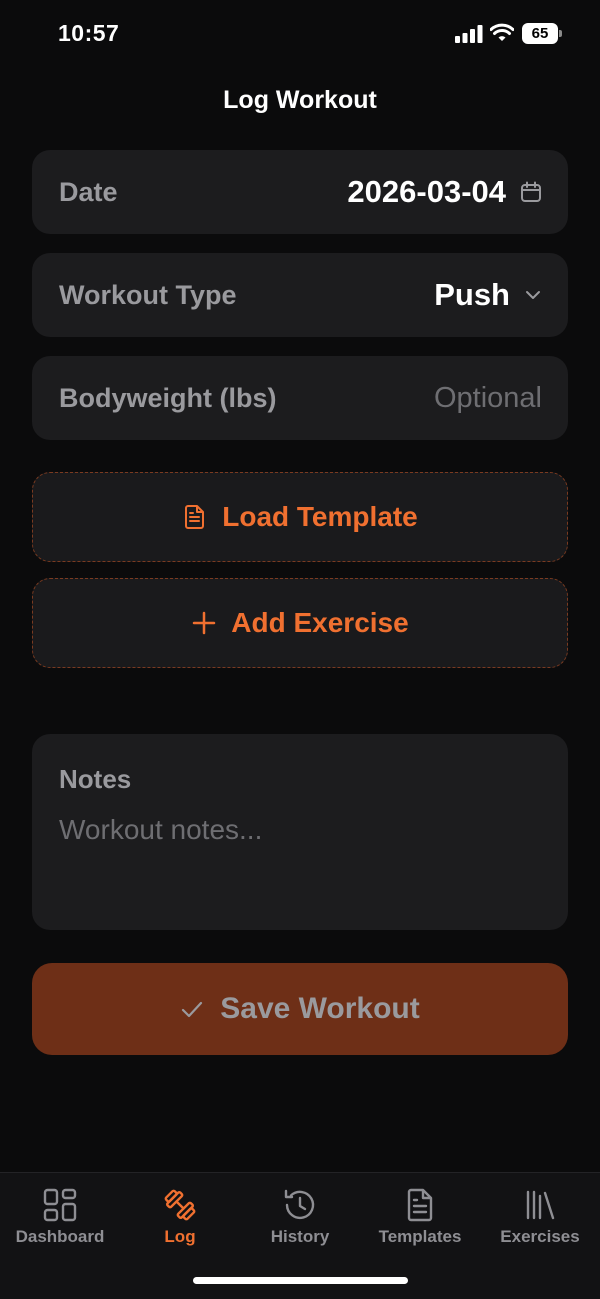  What do you see at coordinates (192, 1009) in the screenshot?
I see `checkmark-icon` at bounding box center [192, 1009].